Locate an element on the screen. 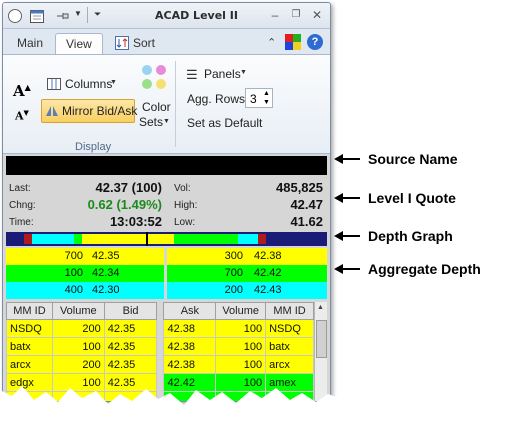  font-decrease-label: A is located at coordinates (19, 116).